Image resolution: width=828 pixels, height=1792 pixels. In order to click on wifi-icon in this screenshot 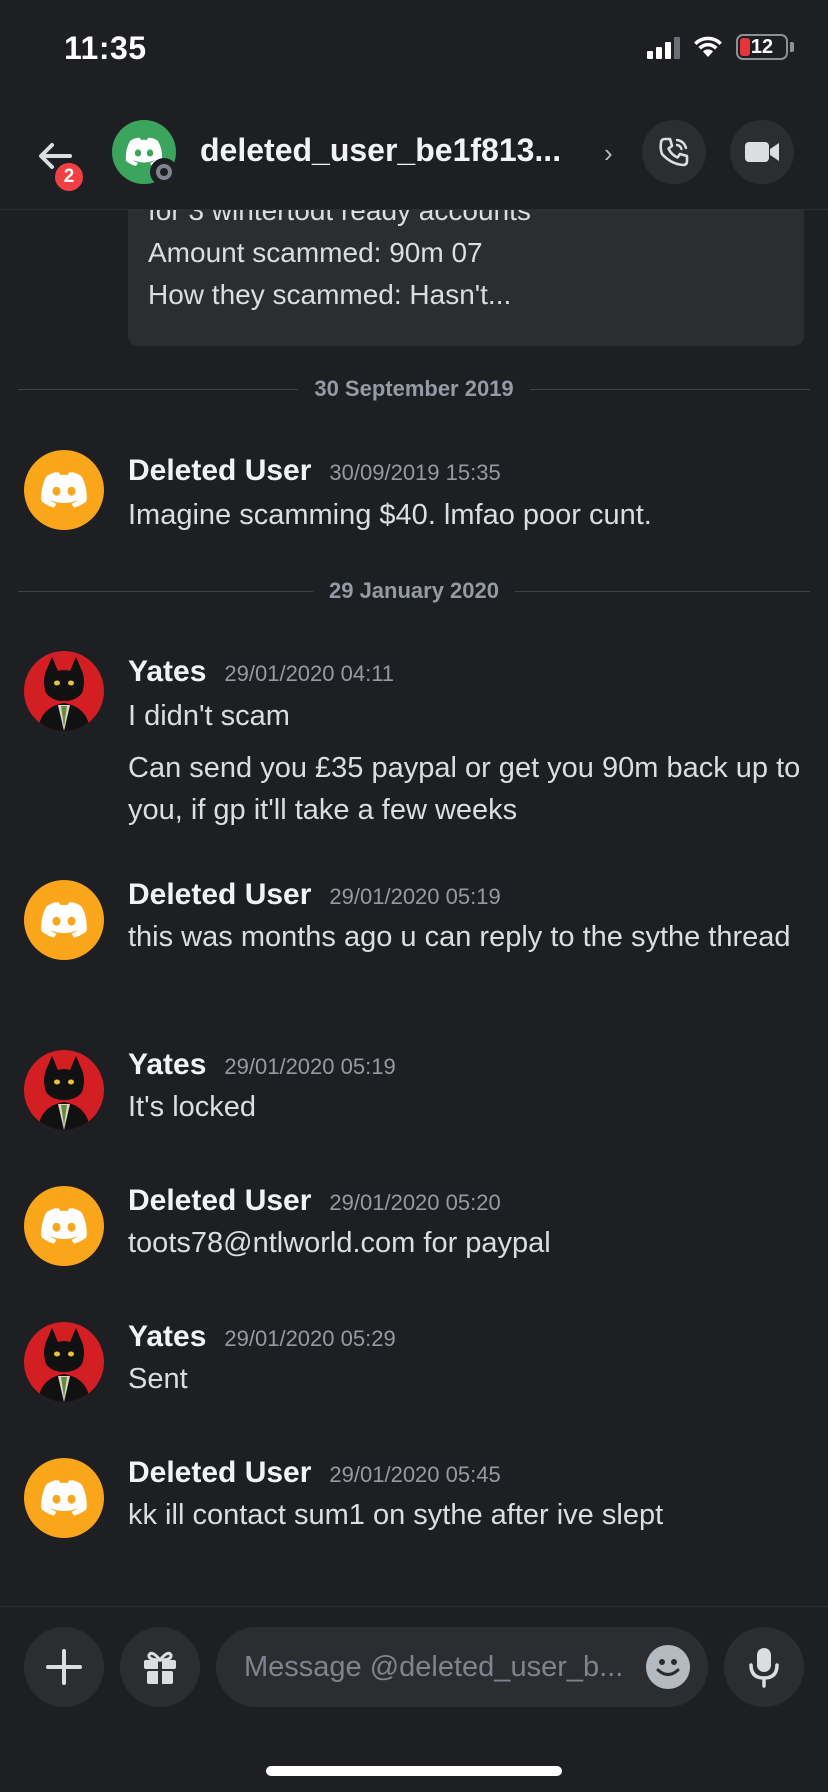, I will do `click(708, 46)`.